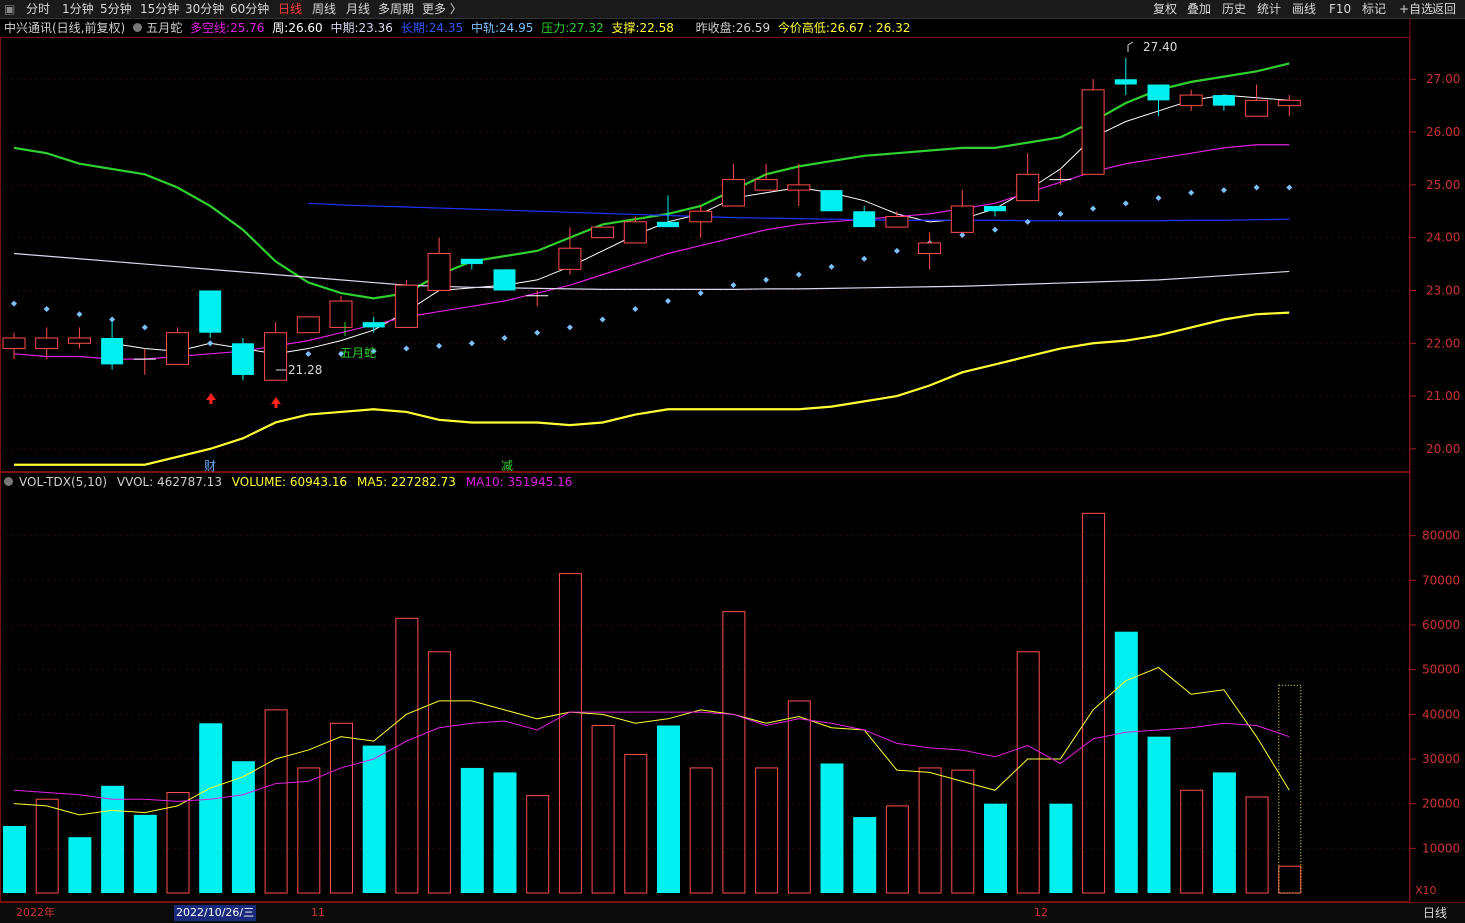  Describe the element at coordinates (1443, 343) in the screenshot. I see `price-tick-label: 22.00` at that location.